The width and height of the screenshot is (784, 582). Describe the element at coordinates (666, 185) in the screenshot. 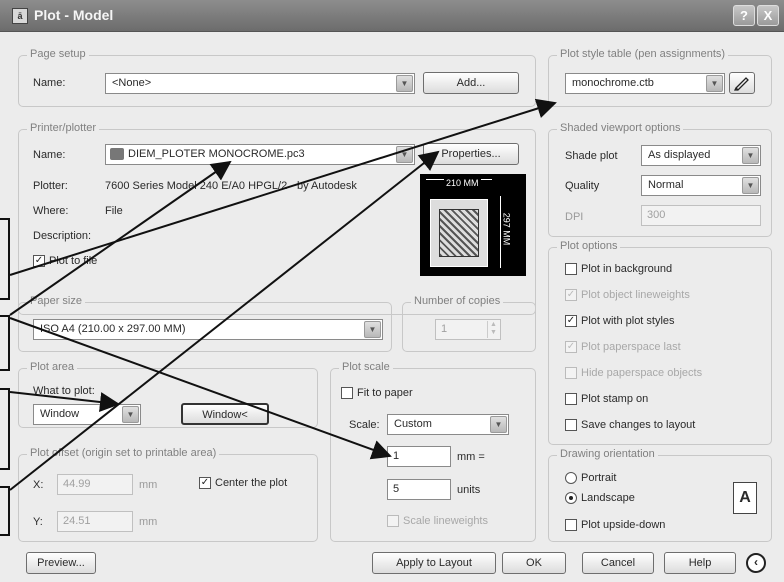

I see `quality-value: Normal` at that location.